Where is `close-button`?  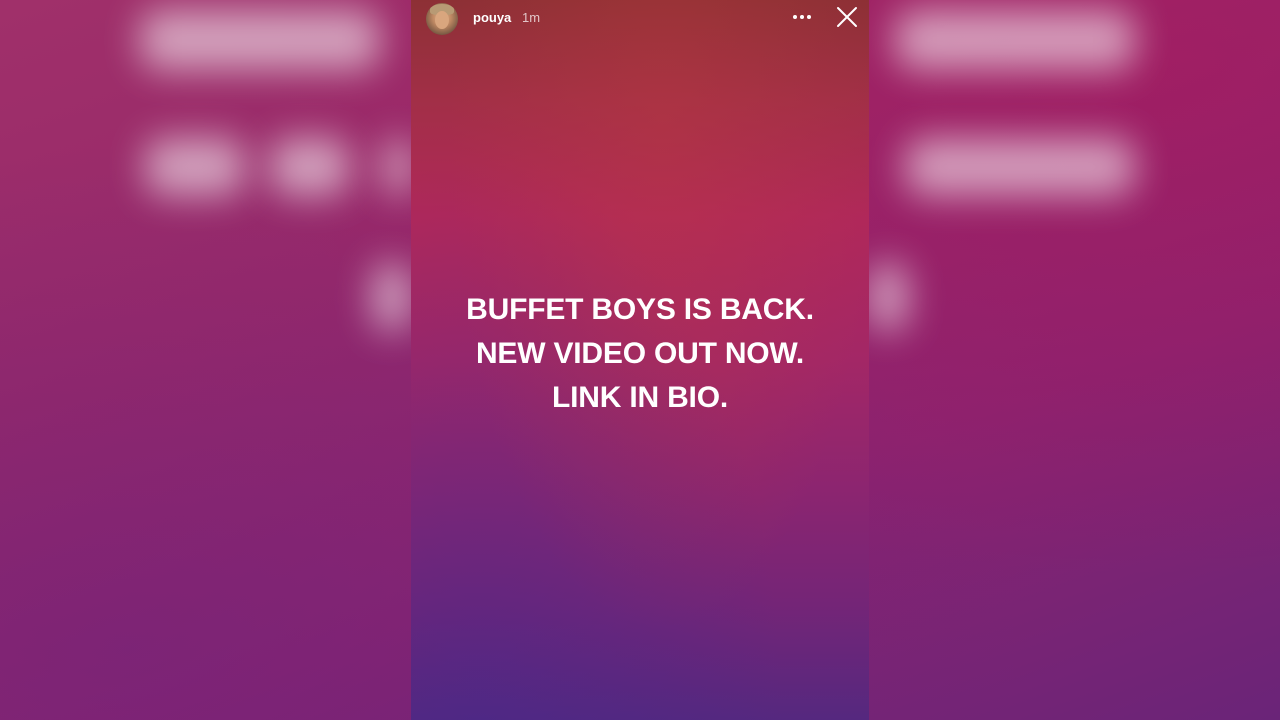
close-button is located at coordinates (847, 17).